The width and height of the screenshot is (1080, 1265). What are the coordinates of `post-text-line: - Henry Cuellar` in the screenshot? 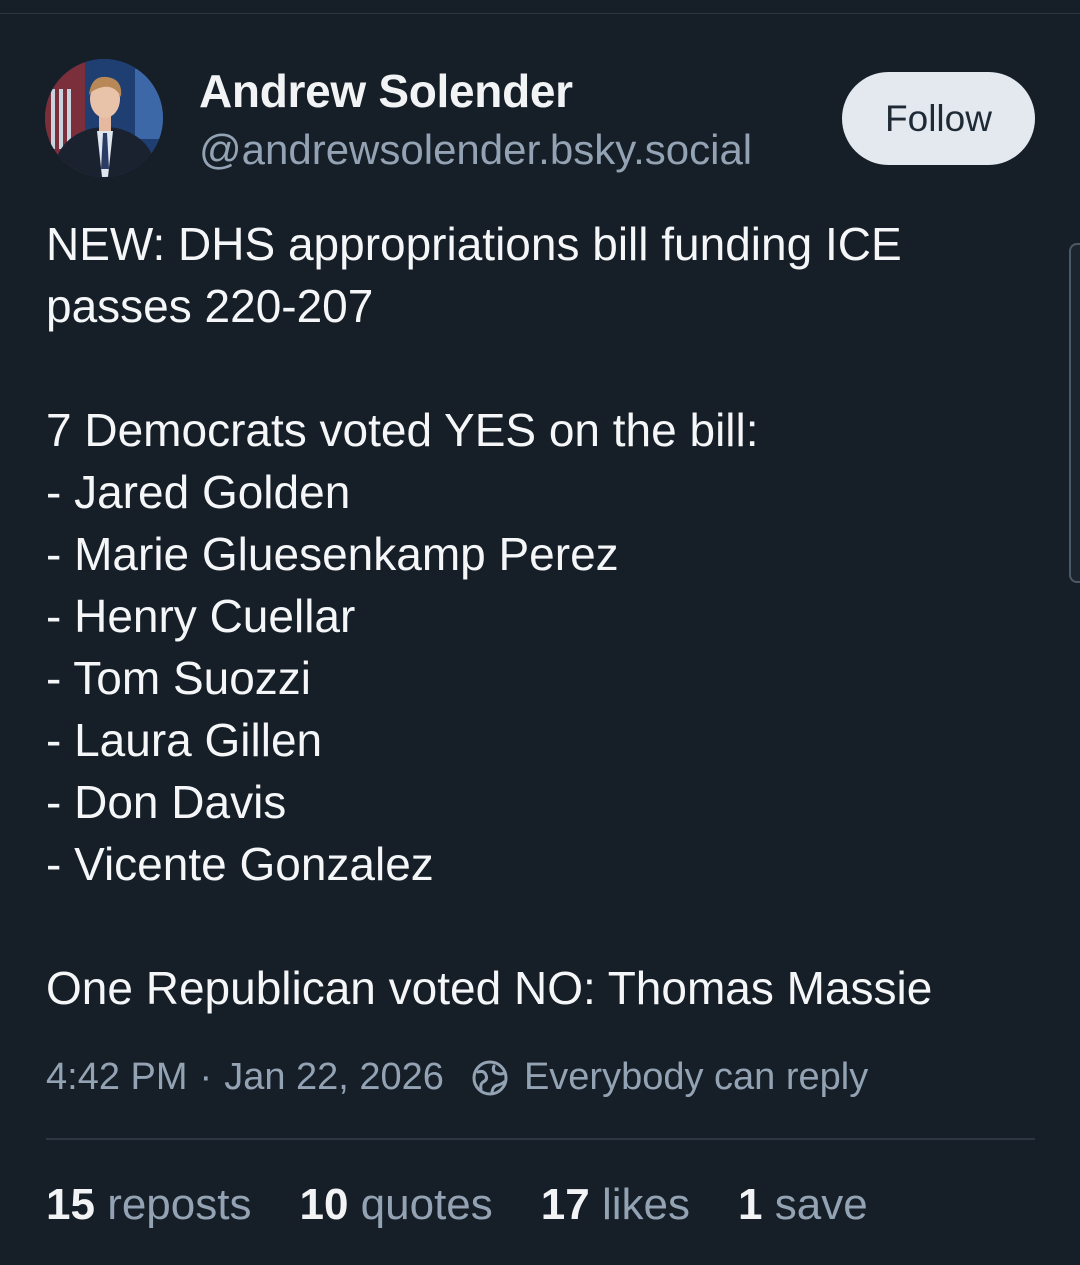 It's located at (201, 616).